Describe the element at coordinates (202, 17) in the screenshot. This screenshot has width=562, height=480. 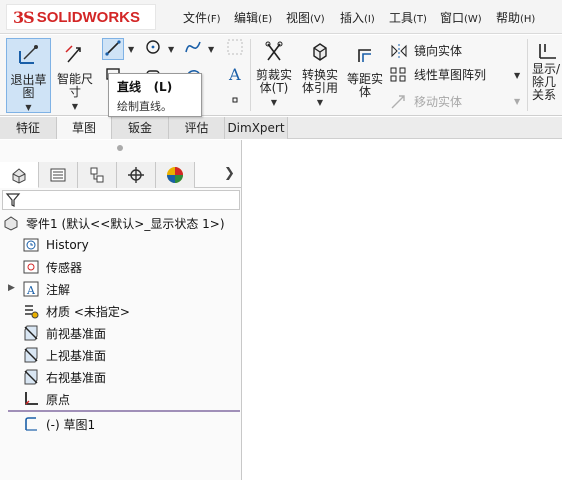
I see `menu-file: 文件(F)` at that location.